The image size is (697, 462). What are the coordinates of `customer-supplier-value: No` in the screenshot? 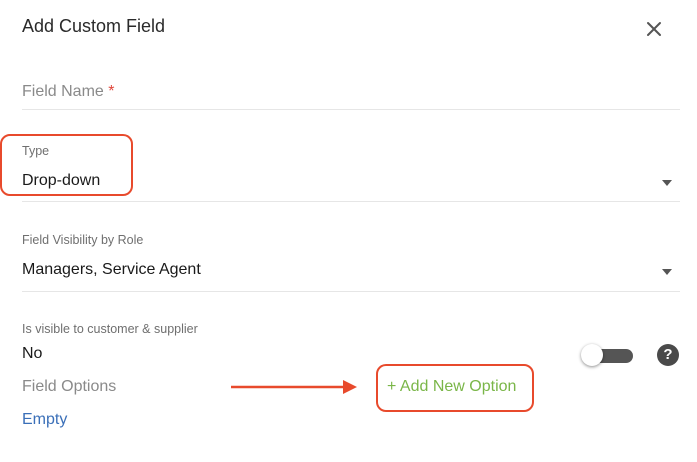 It's located at (32, 353).